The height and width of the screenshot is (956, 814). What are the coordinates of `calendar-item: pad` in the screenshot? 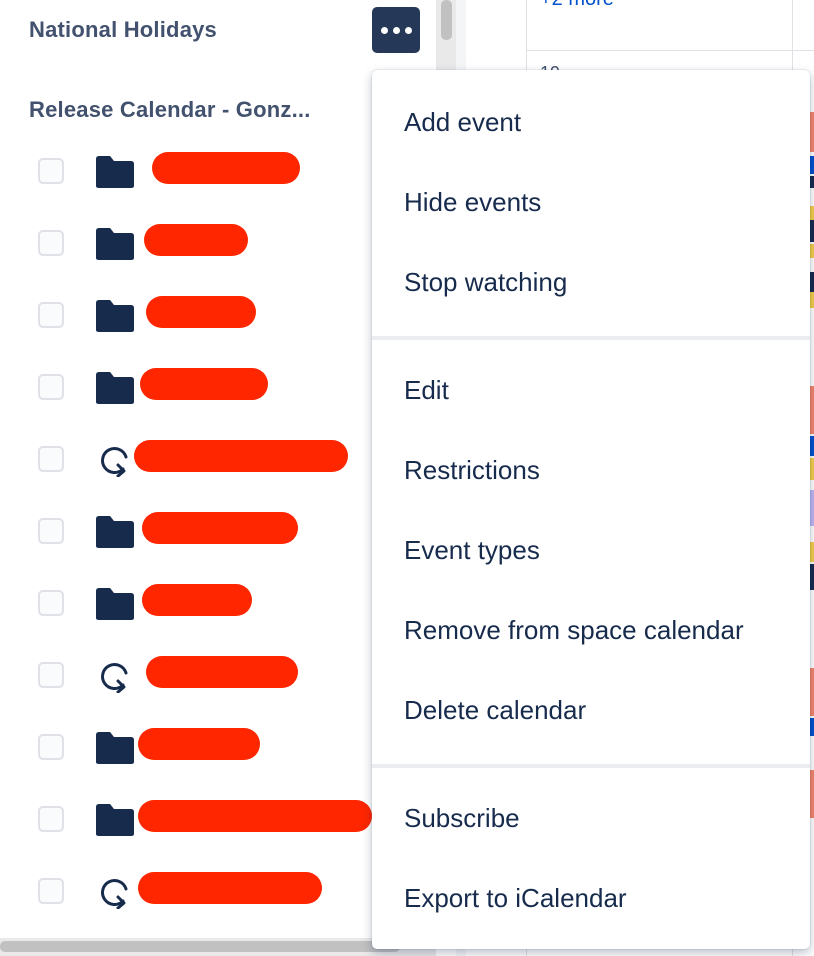 It's located at (215, 676).